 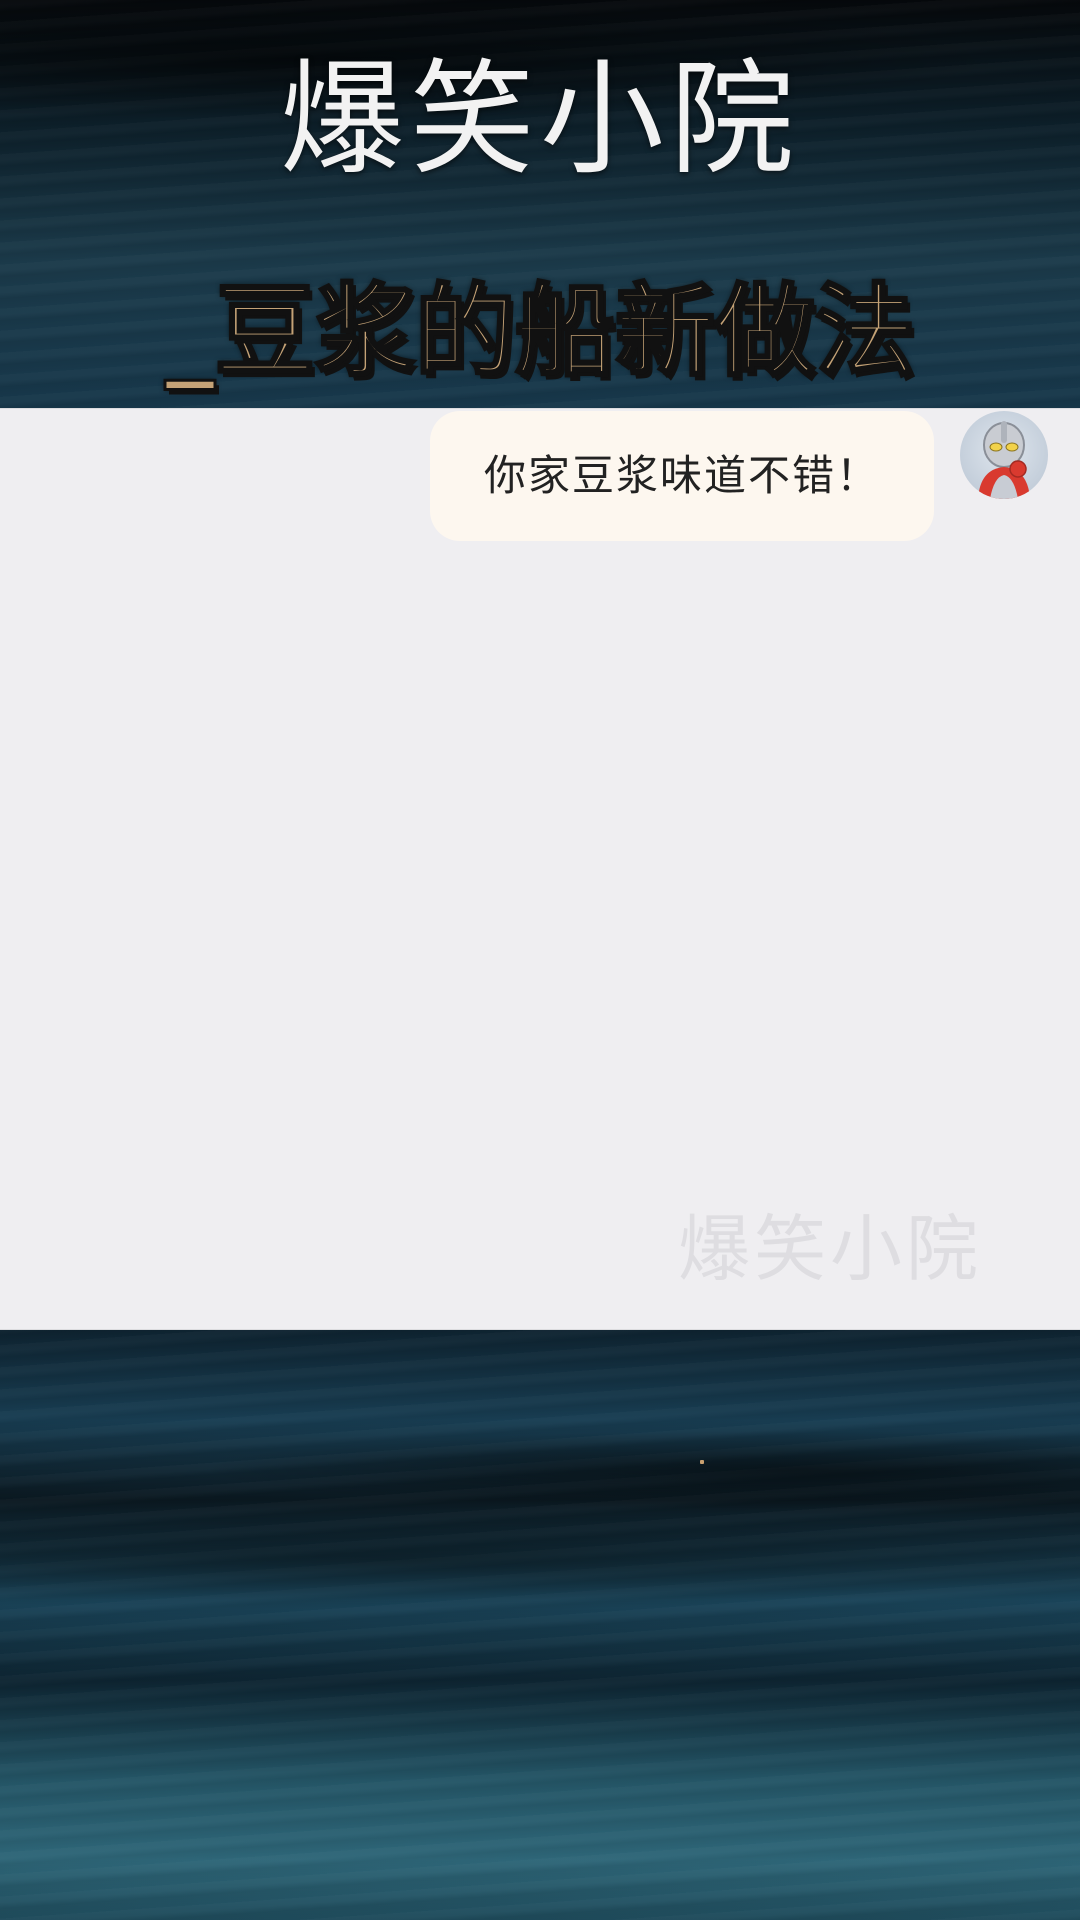 I want to click on show-title: 爆笑小院, so click(x=539, y=120).